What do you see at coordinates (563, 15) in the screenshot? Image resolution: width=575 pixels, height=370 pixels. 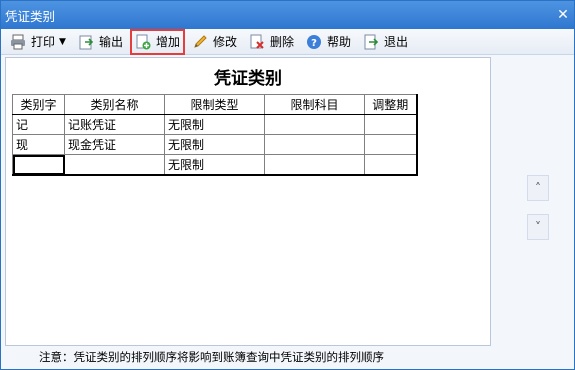 I see `close-icon: ✕` at bounding box center [563, 15].